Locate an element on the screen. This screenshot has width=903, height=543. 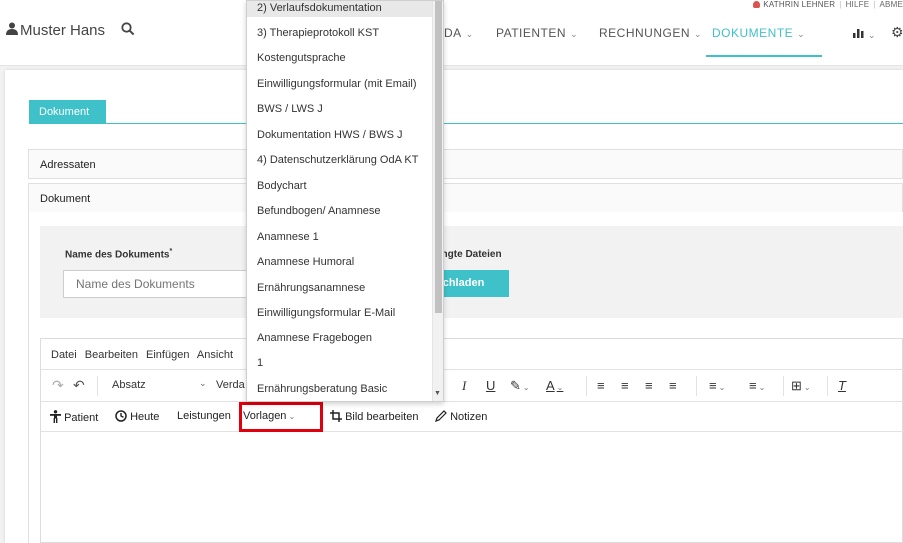
template-item: Kostengutsprache is located at coordinates (301, 58).